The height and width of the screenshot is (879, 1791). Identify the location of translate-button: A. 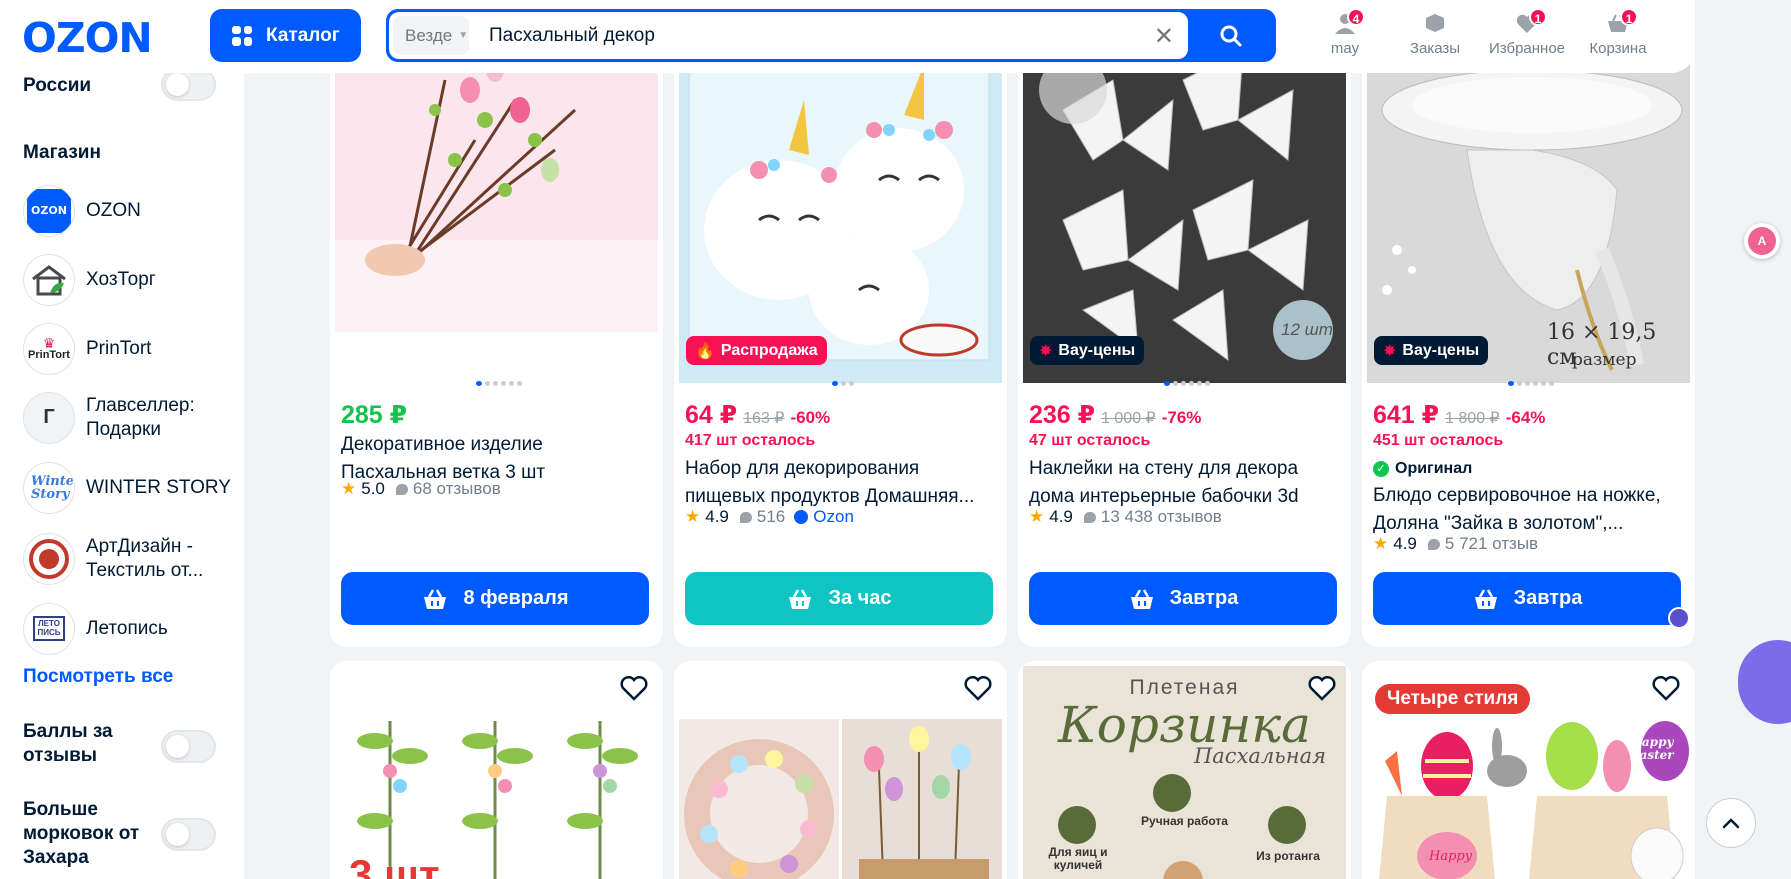
(1762, 241).